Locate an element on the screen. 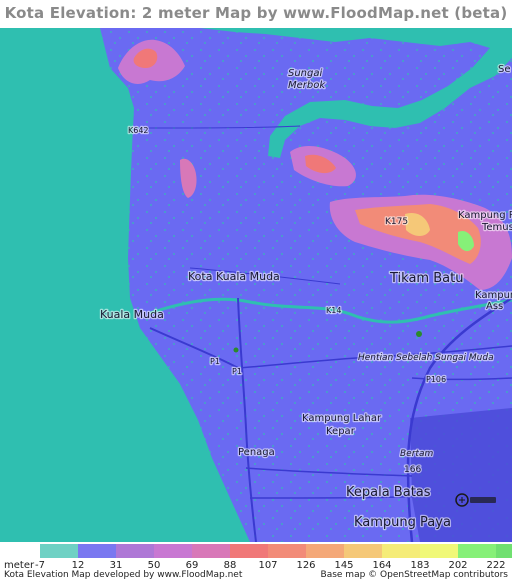 The width and height of the screenshot is (512, 582). legend-color-bar is located at coordinates (276, 551).